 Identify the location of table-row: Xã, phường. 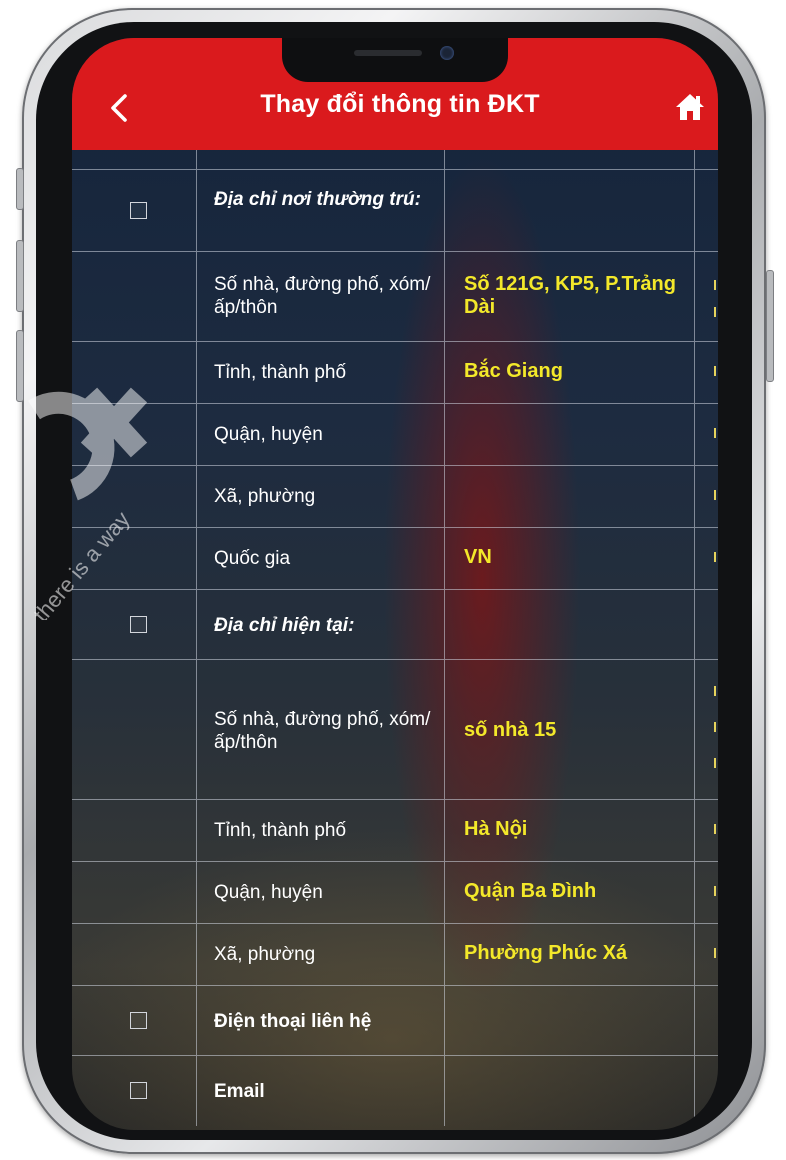
(395, 497).